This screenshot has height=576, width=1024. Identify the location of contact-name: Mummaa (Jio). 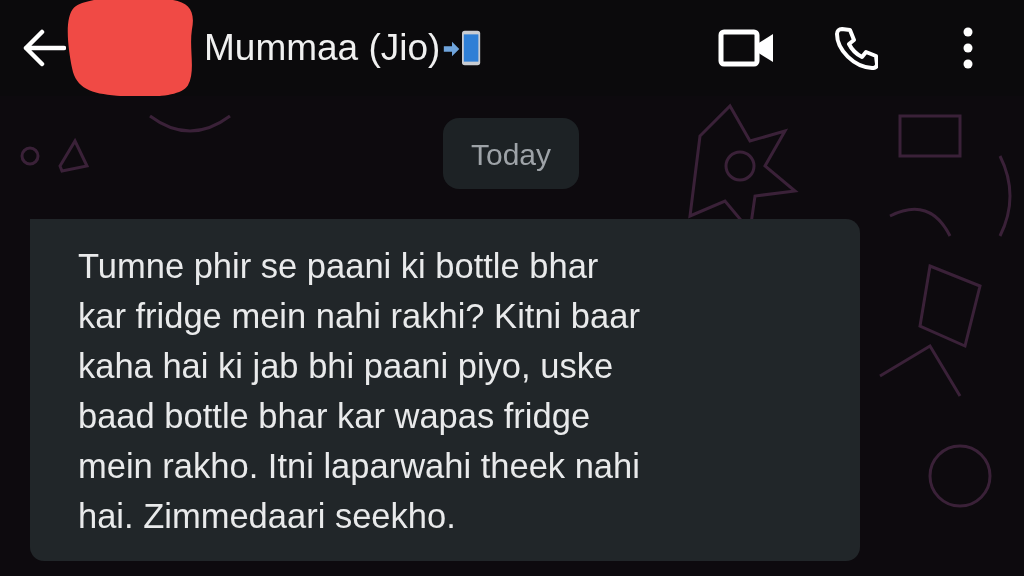
(322, 48).